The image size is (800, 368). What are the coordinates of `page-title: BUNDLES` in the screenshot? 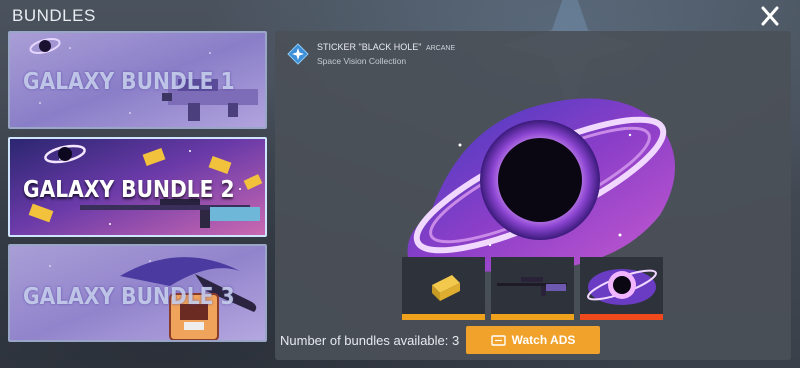 It's located at (54, 15).